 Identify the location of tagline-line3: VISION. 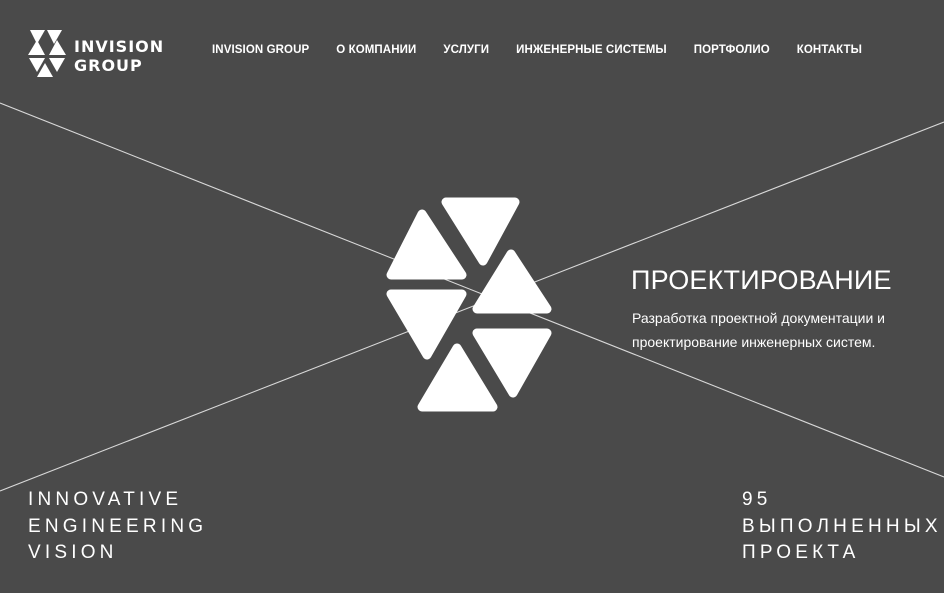
(73, 552).